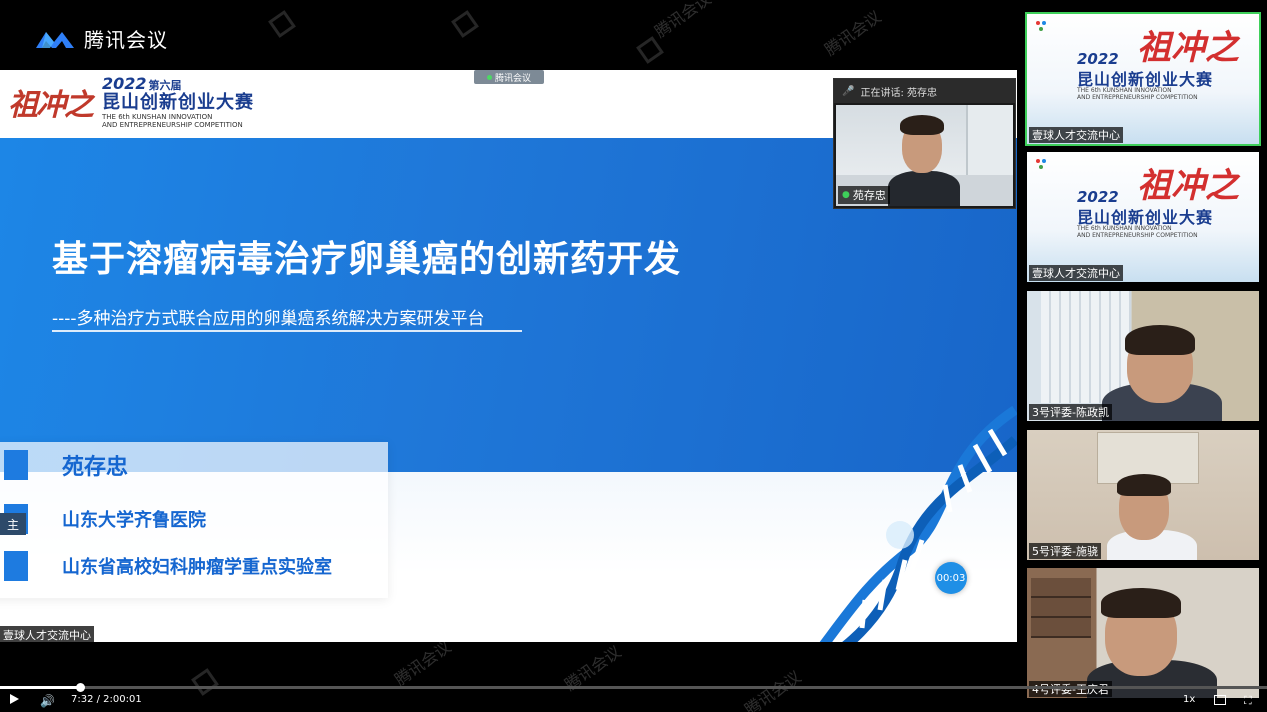 This screenshot has height=712, width=1267. Describe the element at coordinates (633, 696) in the screenshot. I see `player-controls: 🔊 7:32 / 2:00:01 1x ⛶` at that location.